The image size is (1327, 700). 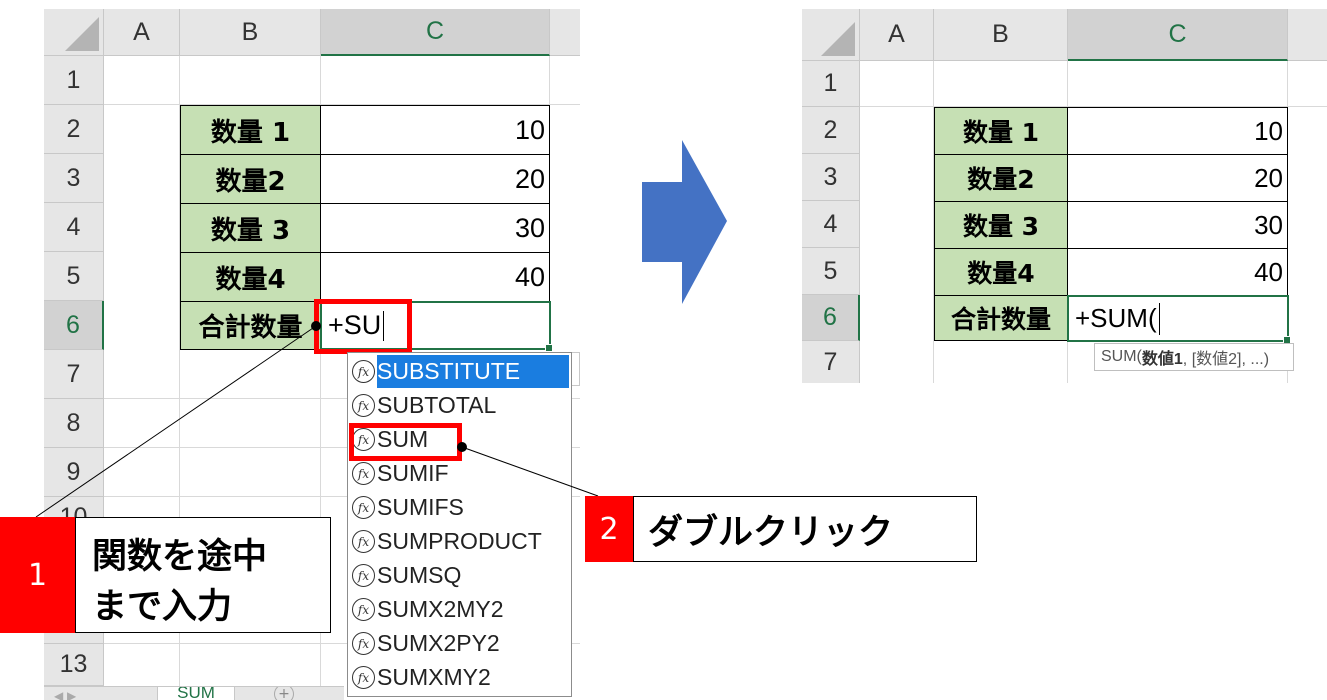 What do you see at coordinates (459, 677) in the screenshot?
I see `autocomplete-item-sumxmy2: fx SUMXMY2` at bounding box center [459, 677].